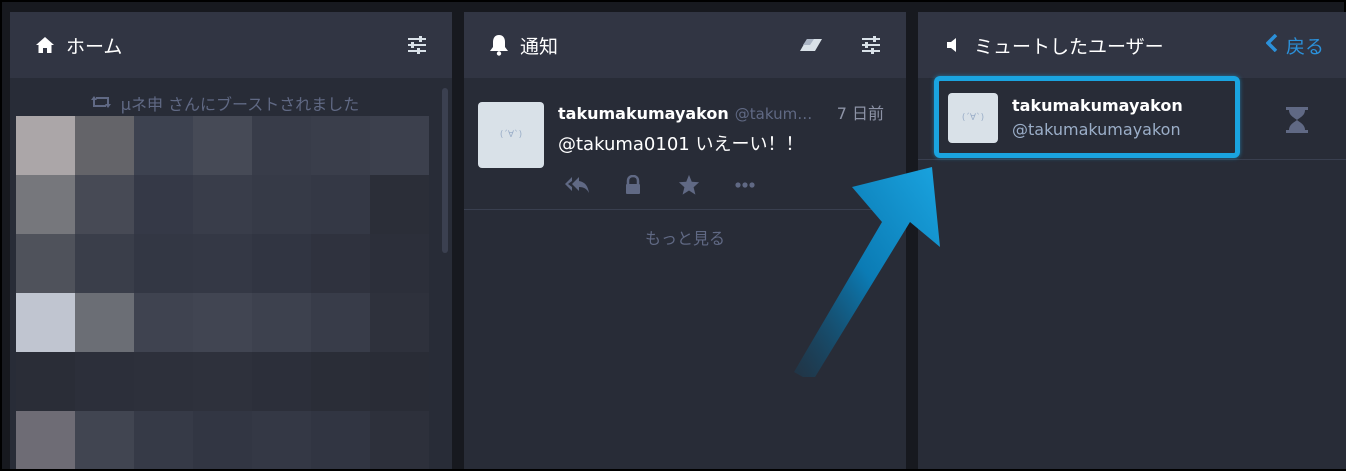 This screenshot has height=471, width=1346. Describe the element at coordinates (643, 113) in the screenshot. I see `status-display-name: takumakumayakon` at that location.